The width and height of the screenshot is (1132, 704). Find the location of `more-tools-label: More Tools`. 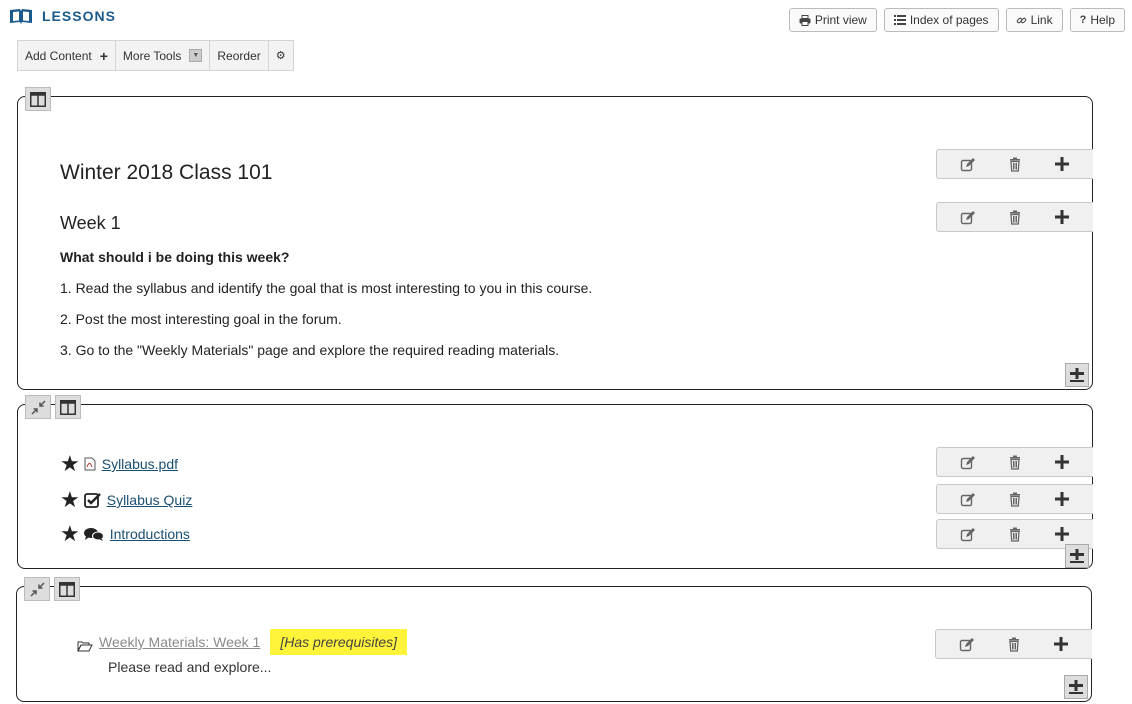

more-tools-label: More Tools is located at coordinates (152, 55).